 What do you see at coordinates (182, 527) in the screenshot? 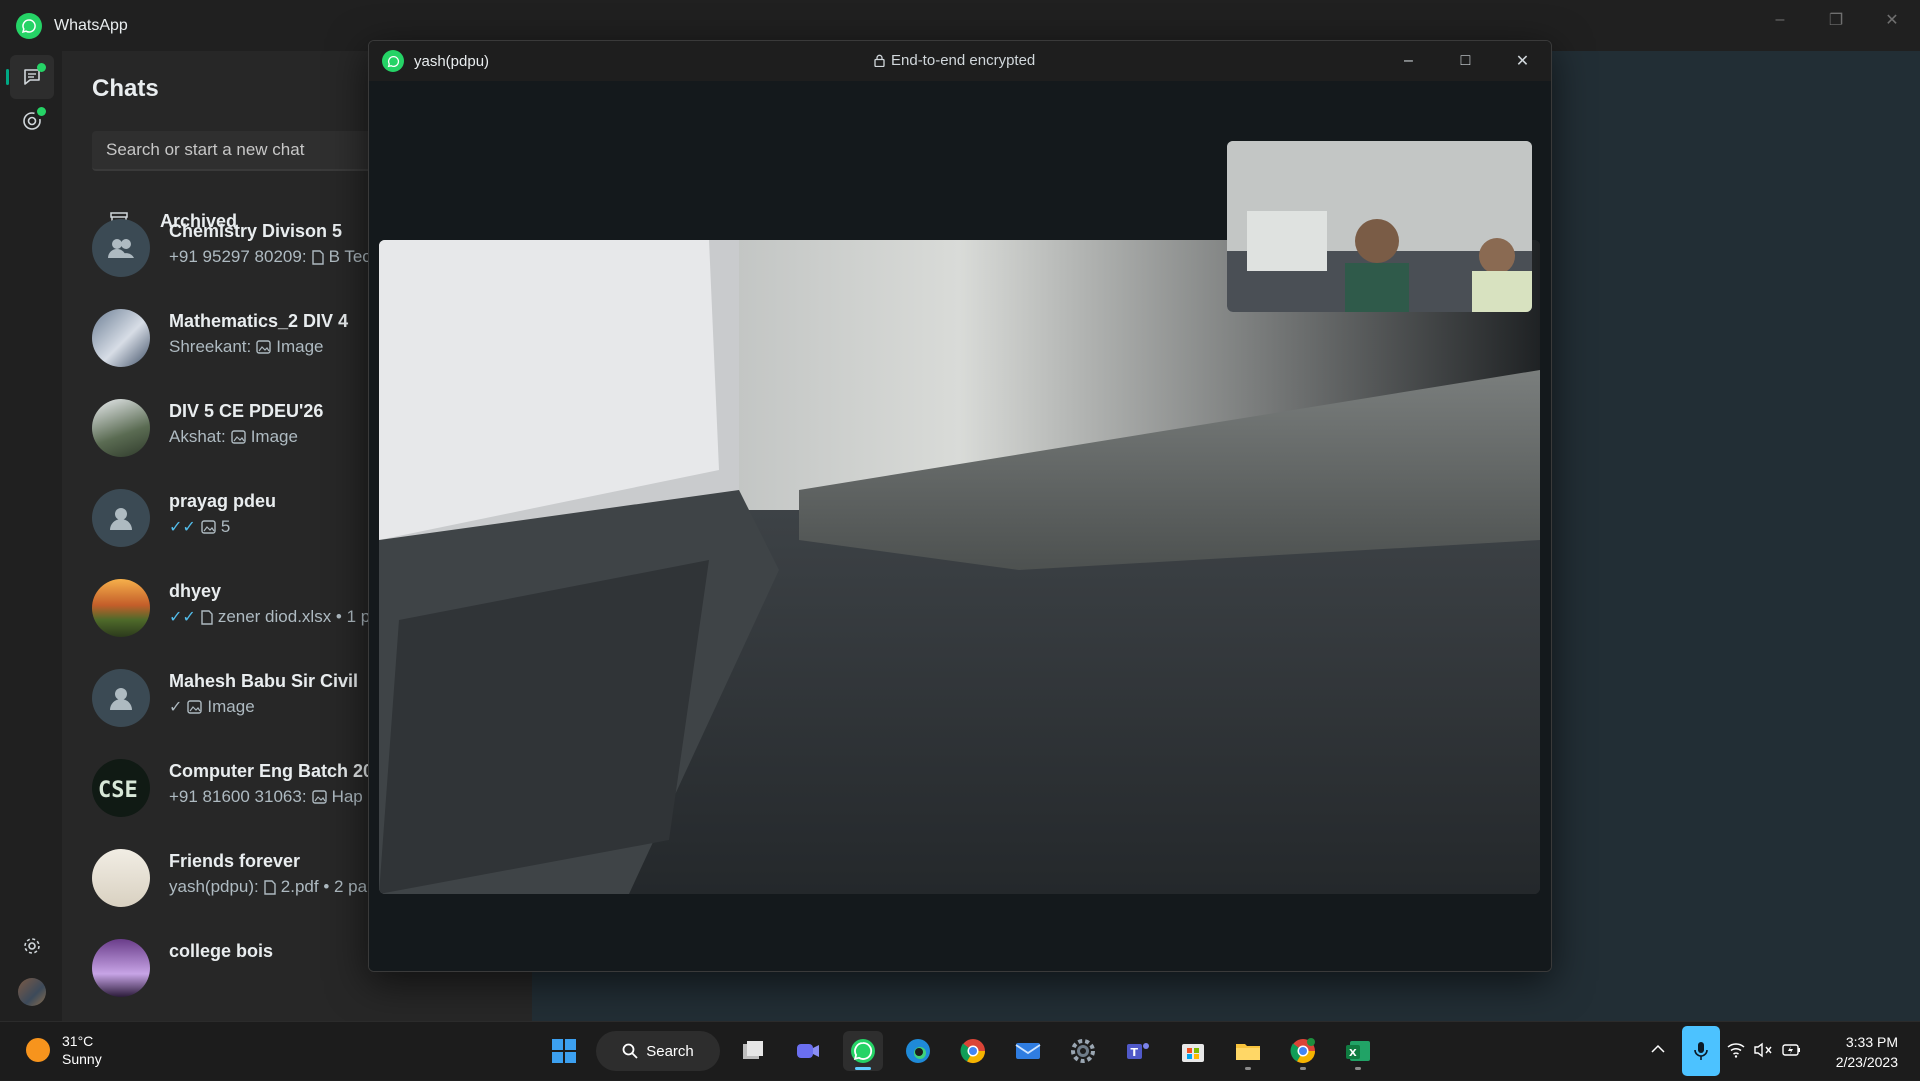
I see `message-status-tick: ✓✓` at bounding box center [182, 527].